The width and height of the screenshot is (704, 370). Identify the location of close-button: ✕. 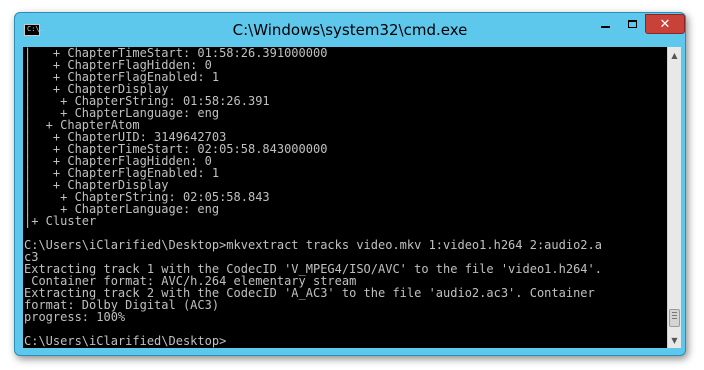
(665, 24).